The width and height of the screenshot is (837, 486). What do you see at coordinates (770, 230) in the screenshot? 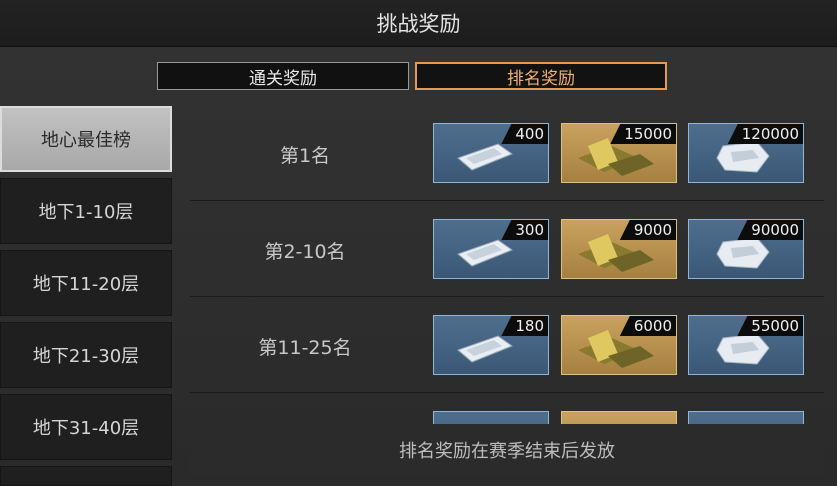
I see `item-quantity: 90000` at bounding box center [770, 230].